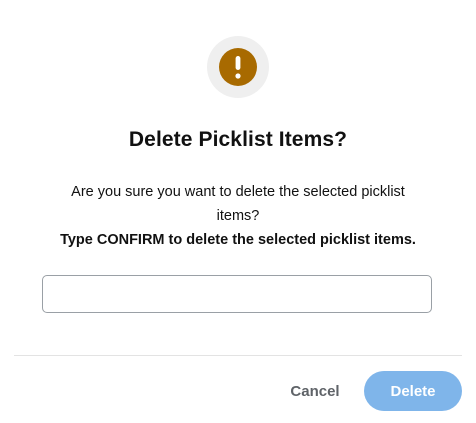 This screenshot has height=423, width=476. What do you see at coordinates (413, 391) in the screenshot?
I see `delete-button: Delete` at bounding box center [413, 391].